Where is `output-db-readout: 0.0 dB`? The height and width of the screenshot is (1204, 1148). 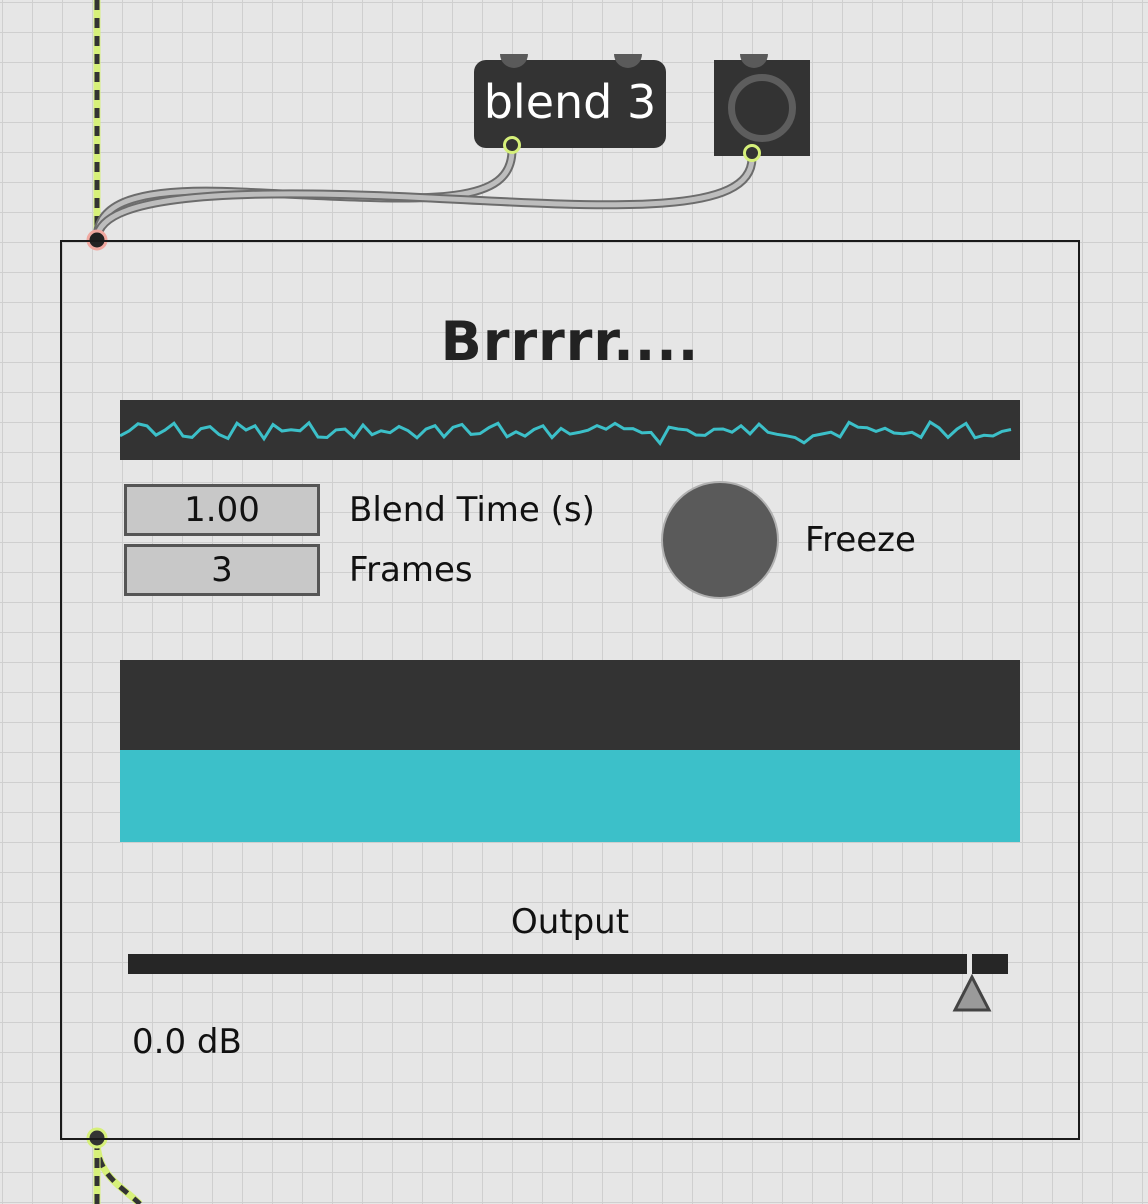
output-db-readout: 0.0 dB is located at coordinates (187, 1042).